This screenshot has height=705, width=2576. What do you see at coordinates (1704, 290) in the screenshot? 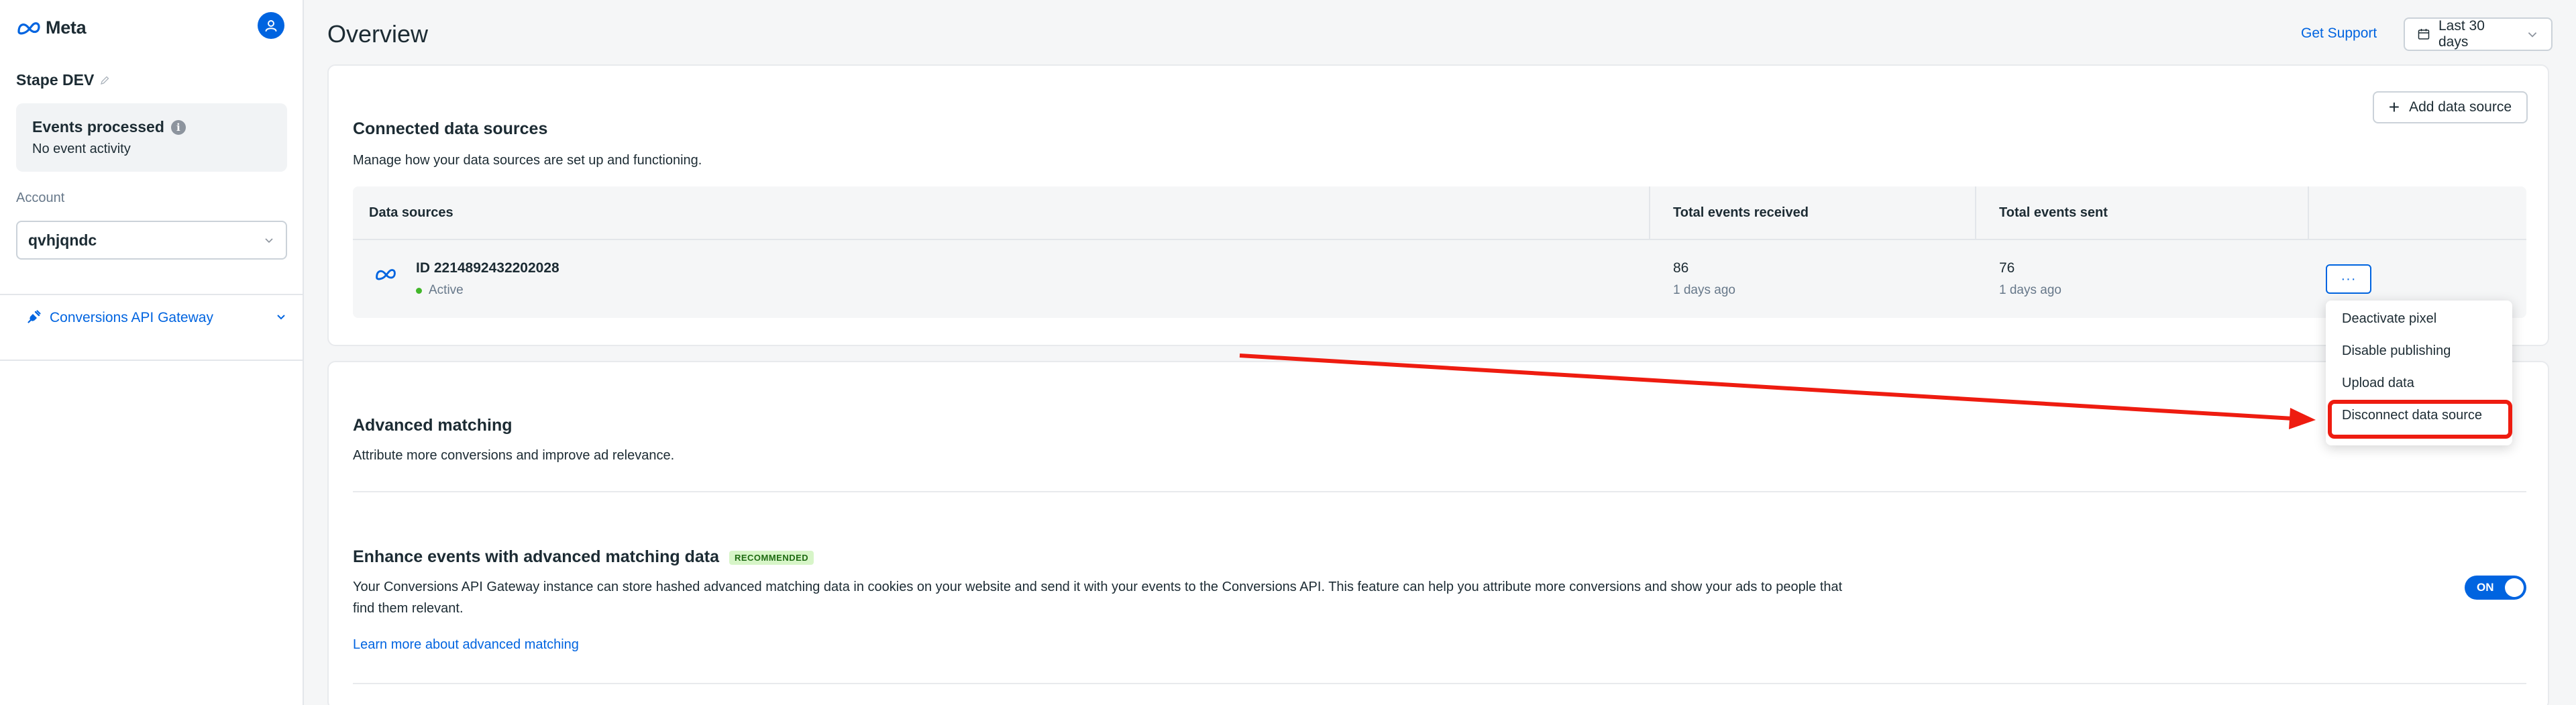
I see `events-received-time: 1 days ago` at bounding box center [1704, 290].